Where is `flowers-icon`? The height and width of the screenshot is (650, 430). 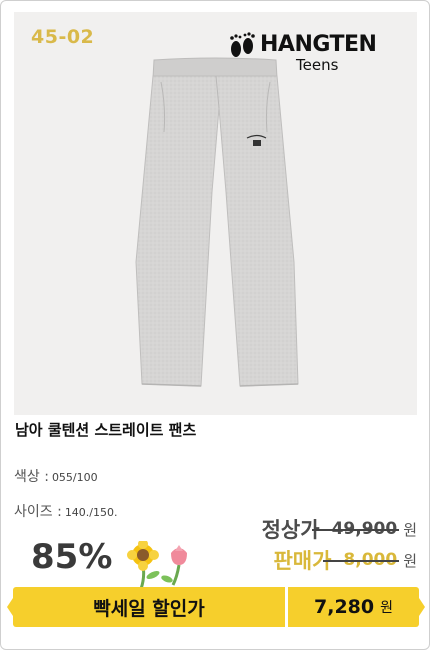
flowers-icon is located at coordinates (157, 565).